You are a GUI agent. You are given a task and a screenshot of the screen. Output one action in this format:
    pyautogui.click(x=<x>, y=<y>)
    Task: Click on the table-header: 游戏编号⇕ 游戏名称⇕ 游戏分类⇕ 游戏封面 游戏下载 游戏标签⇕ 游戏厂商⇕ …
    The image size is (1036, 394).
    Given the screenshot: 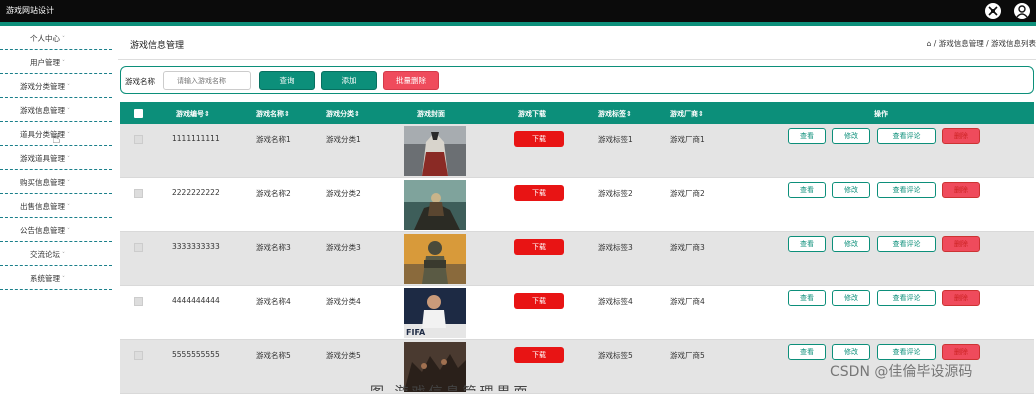 What is the action you would take?
    pyautogui.click(x=577, y=113)
    